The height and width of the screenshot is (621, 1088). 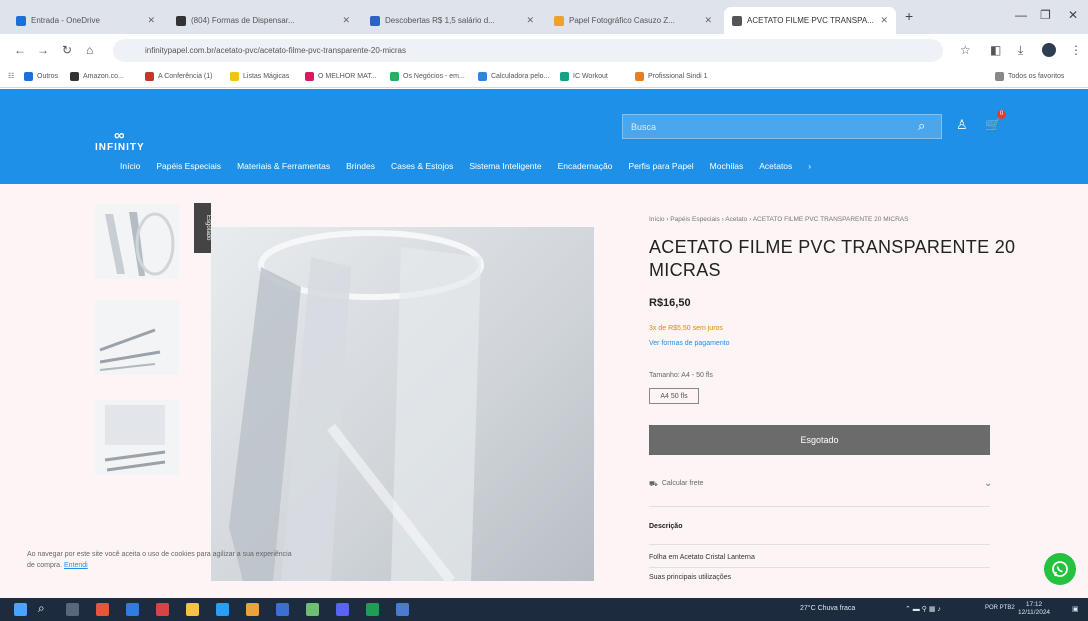 What do you see at coordinates (702, 557) in the screenshot?
I see `description-line: Folha em Acetato Cristal Lanterna` at bounding box center [702, 557].